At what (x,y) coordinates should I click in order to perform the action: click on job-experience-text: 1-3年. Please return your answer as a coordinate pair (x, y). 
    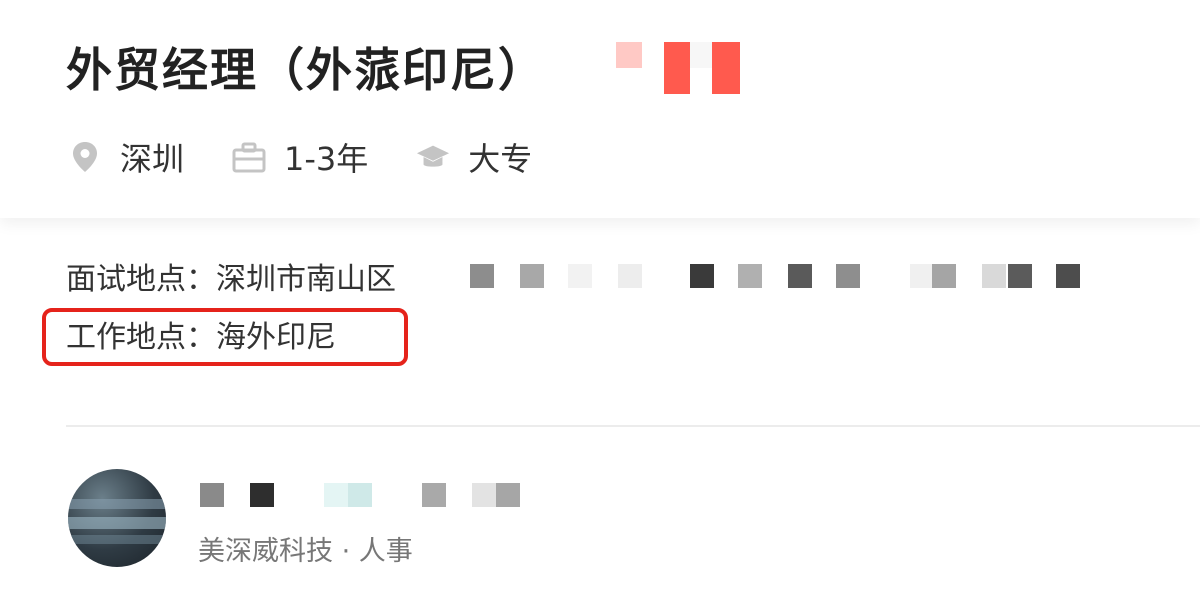
    Looking at the image, I should click on (326, 159).